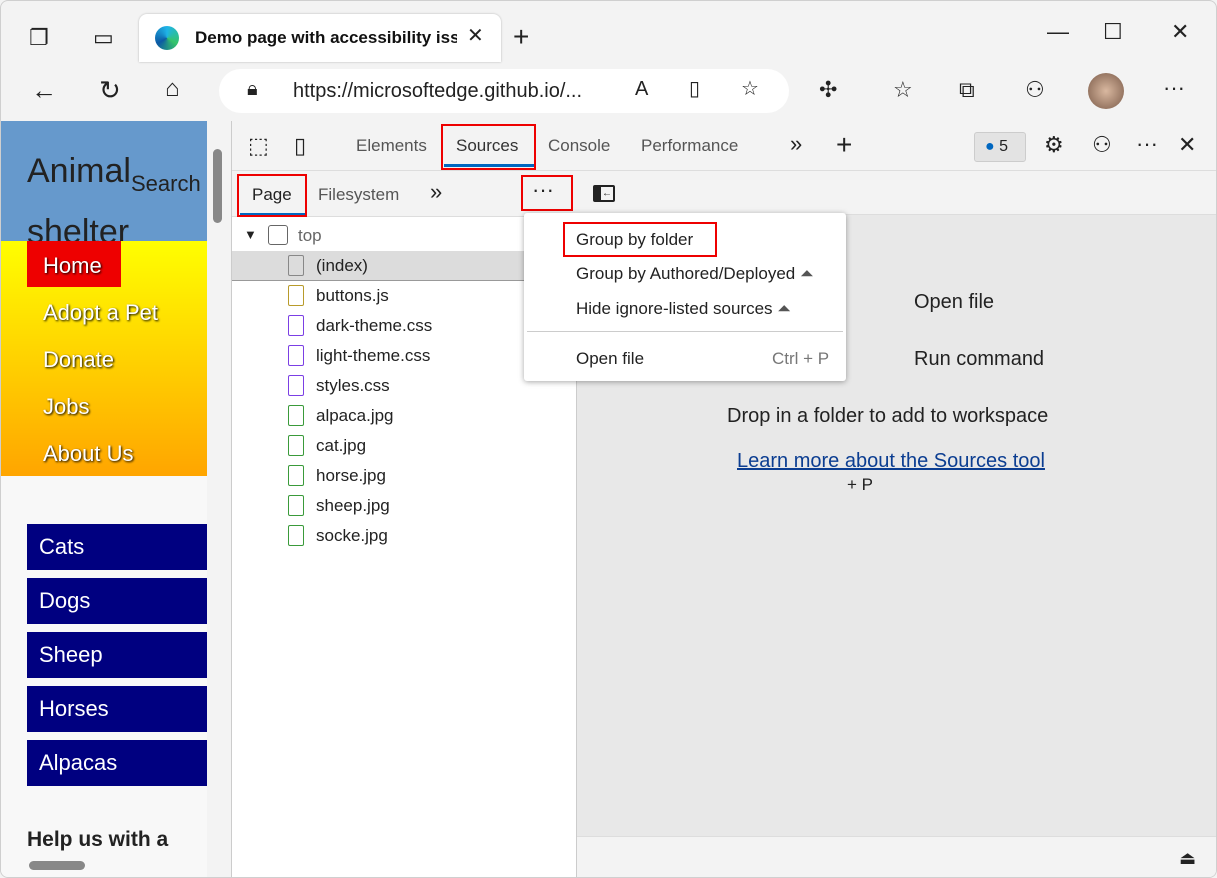  I want to click on favorites-icon: ☆, so click(903, 90).